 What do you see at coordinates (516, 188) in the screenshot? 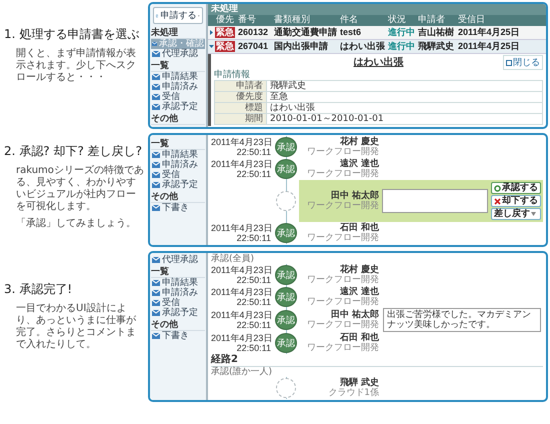
I see `approve-button: 承認する` at bounding box center [516, 188].